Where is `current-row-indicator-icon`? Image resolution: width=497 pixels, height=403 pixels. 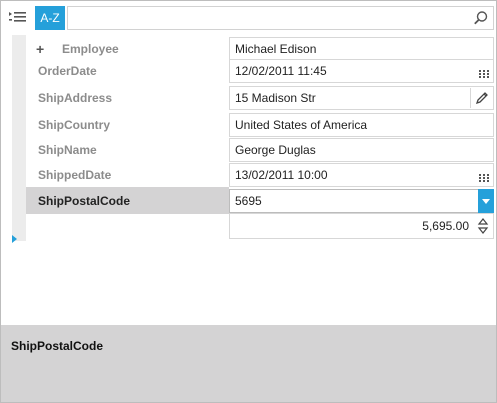
current-row-indicator-icon is located at coordinates (15, 237).